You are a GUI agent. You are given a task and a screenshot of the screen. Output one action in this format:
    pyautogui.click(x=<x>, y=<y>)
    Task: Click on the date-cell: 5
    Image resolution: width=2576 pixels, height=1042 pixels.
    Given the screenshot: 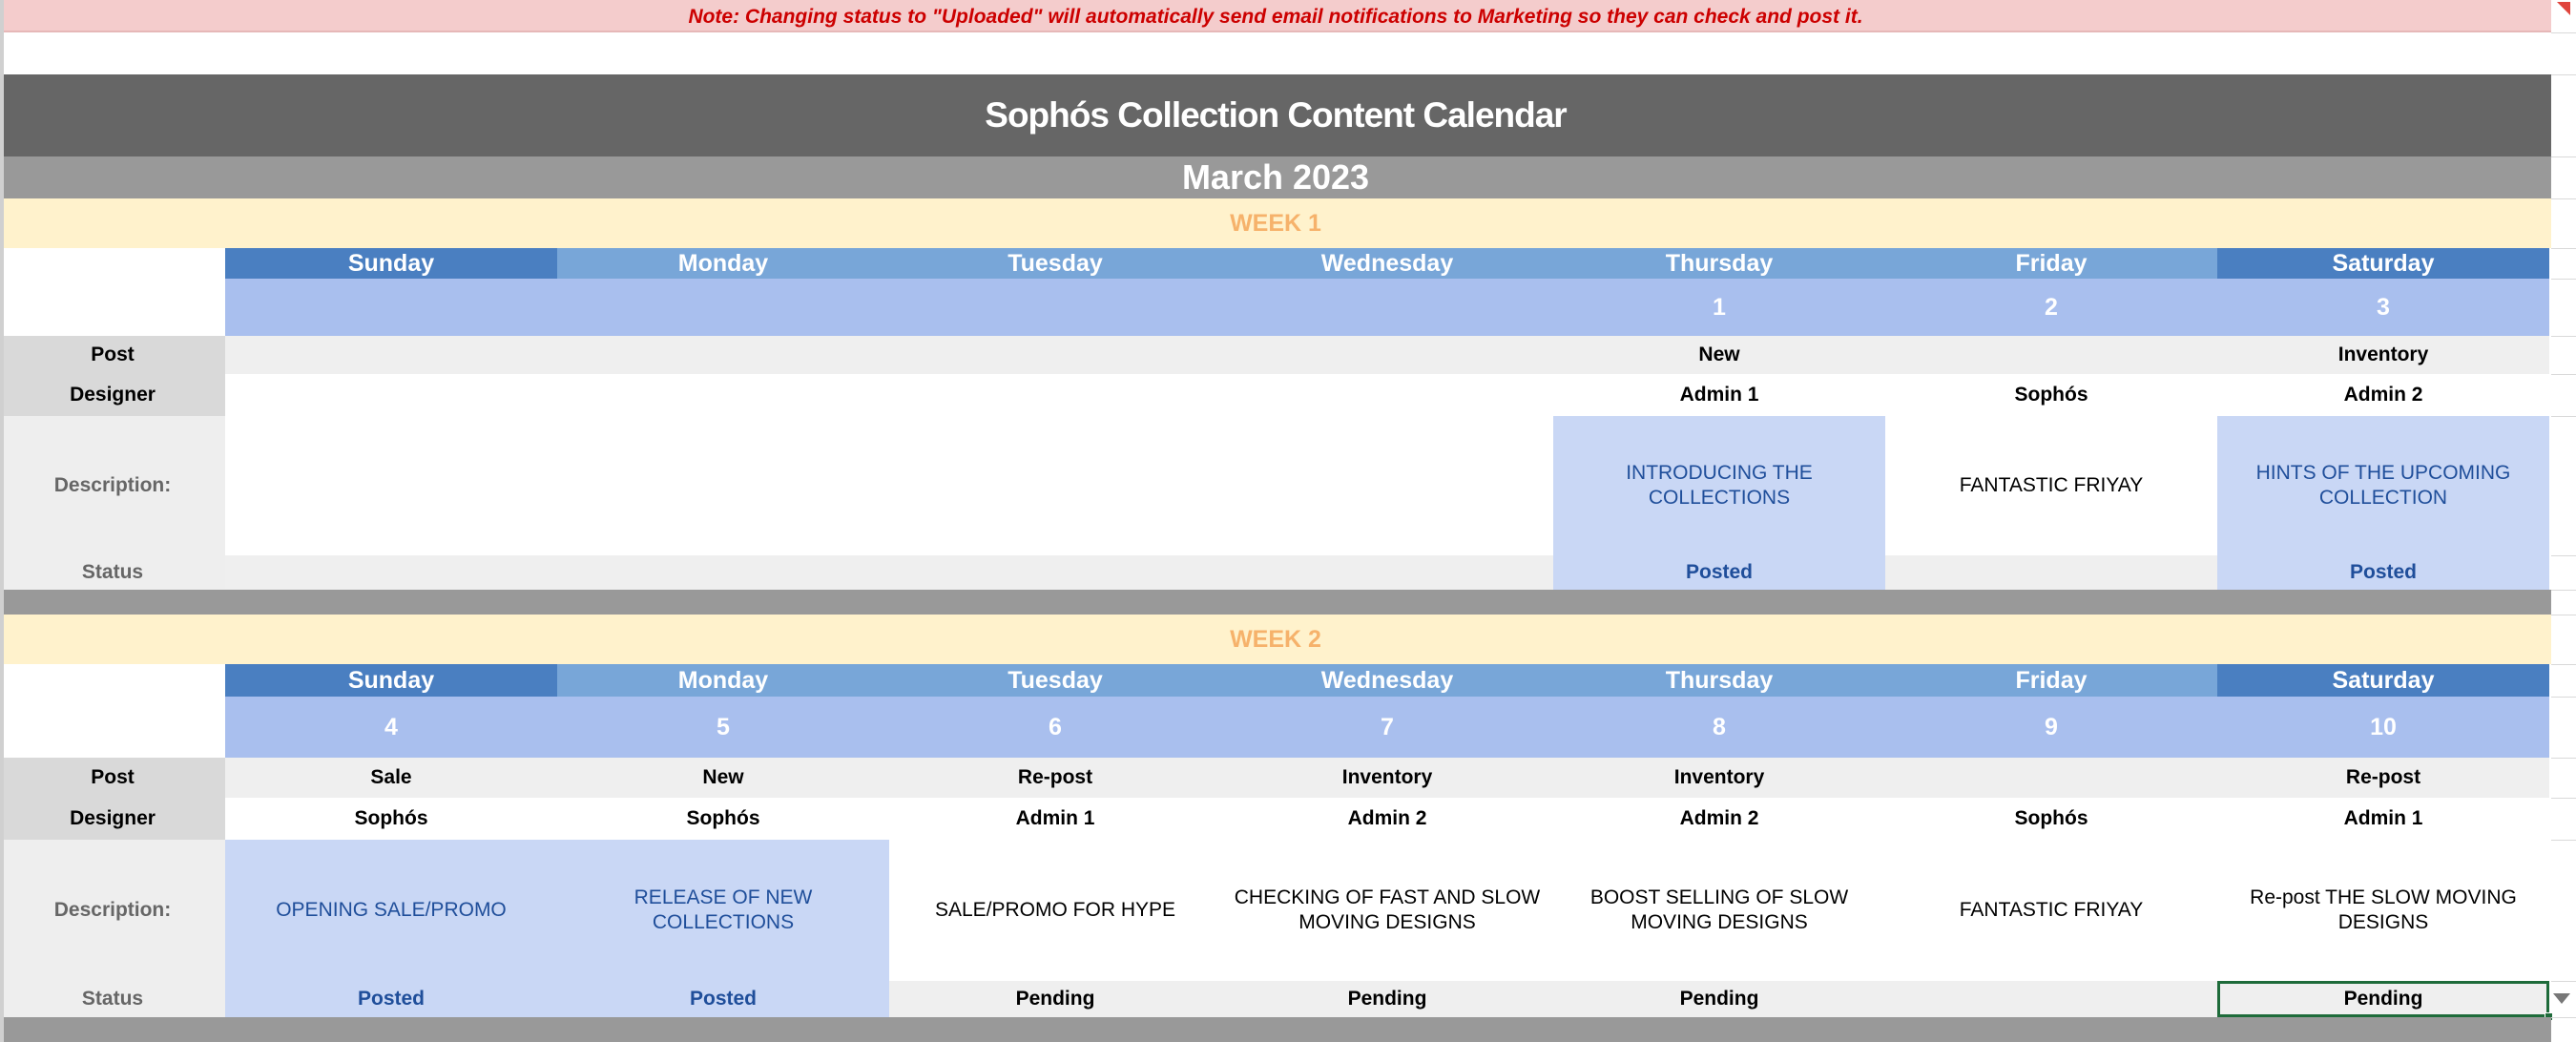 What is the action you would take?
    pyautogui.click(x=723, y=727)
    